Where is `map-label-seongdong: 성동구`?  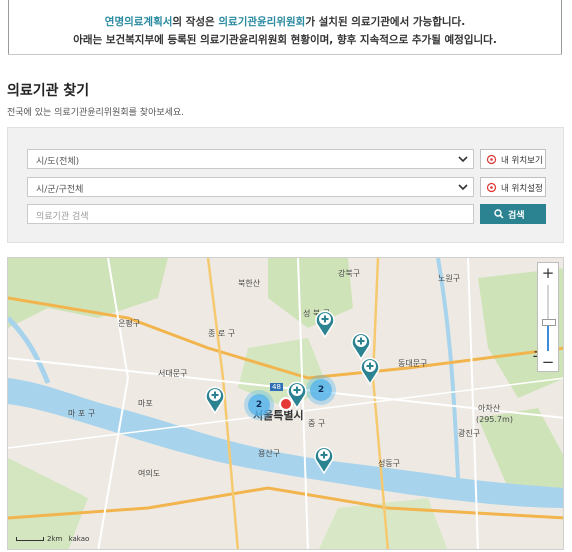 map-label-seongdong: 성동구 is located at coordinates (389, 463).